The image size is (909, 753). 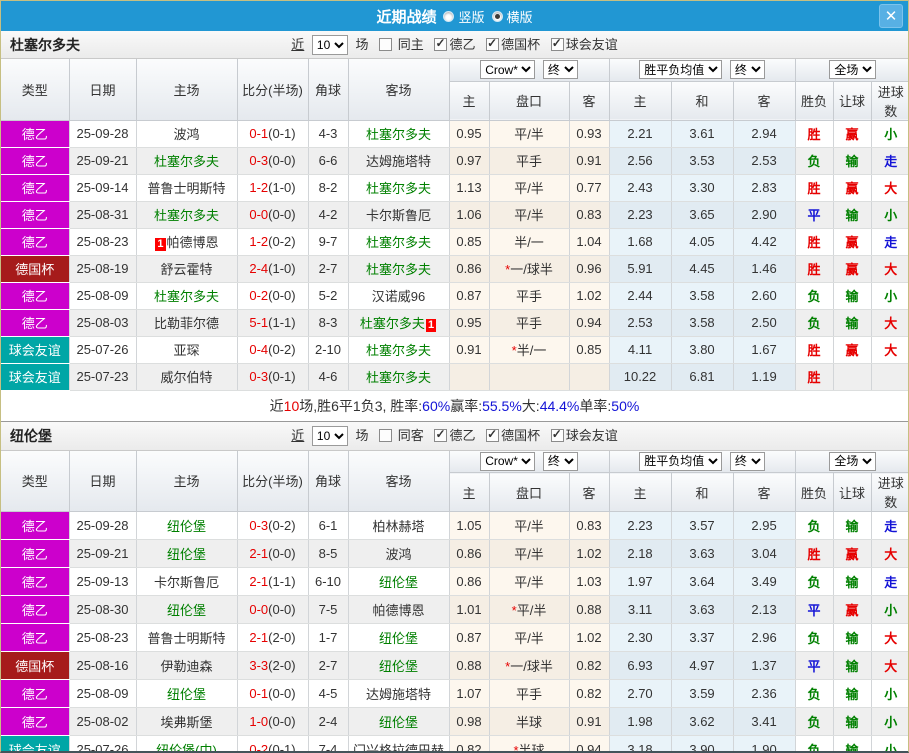 I want to click on avg-win-cell: 6.93, so click(x=640, y=665).